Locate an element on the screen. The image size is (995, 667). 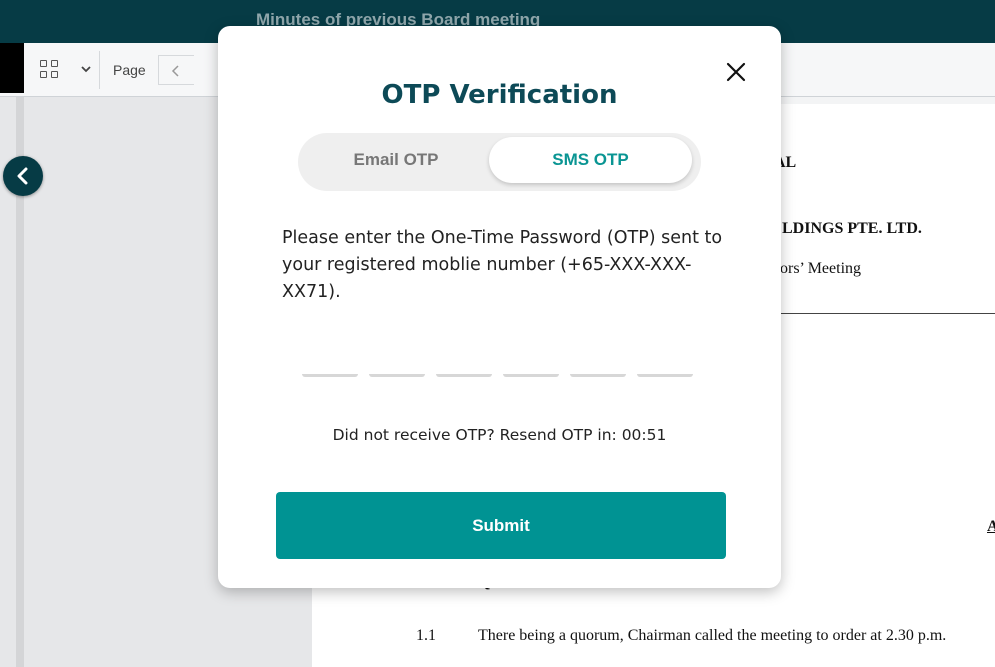
otp-input-group is located at coordinates (498, 373).